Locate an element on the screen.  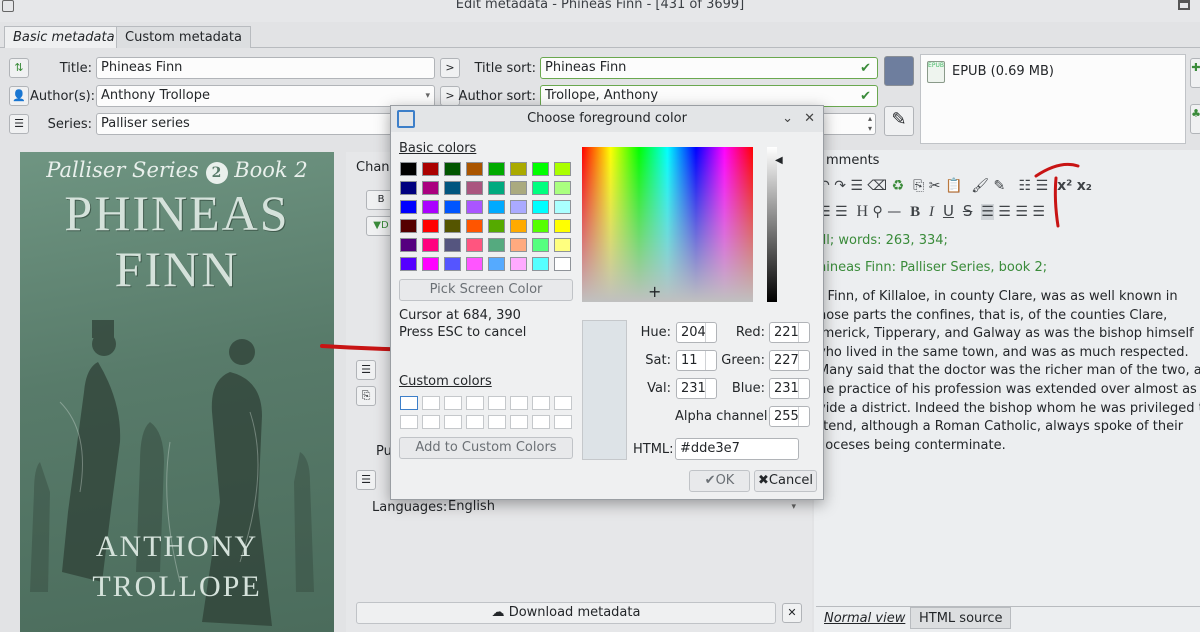
alpha-label: Alpha channel: is located at coordinates (723, 416).